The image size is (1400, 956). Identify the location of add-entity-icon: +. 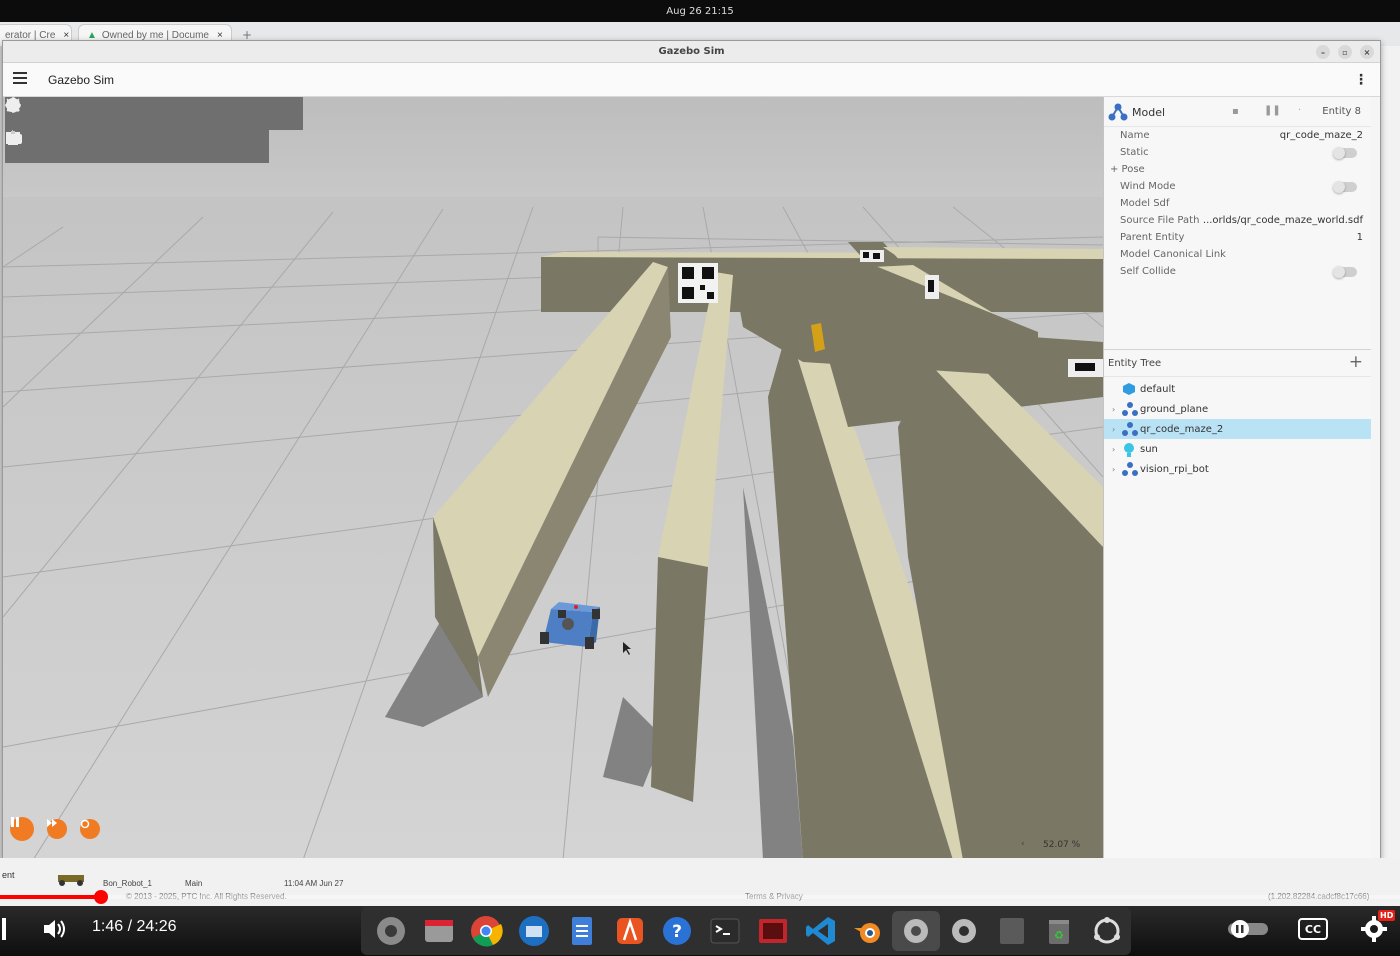
(1356, 362).